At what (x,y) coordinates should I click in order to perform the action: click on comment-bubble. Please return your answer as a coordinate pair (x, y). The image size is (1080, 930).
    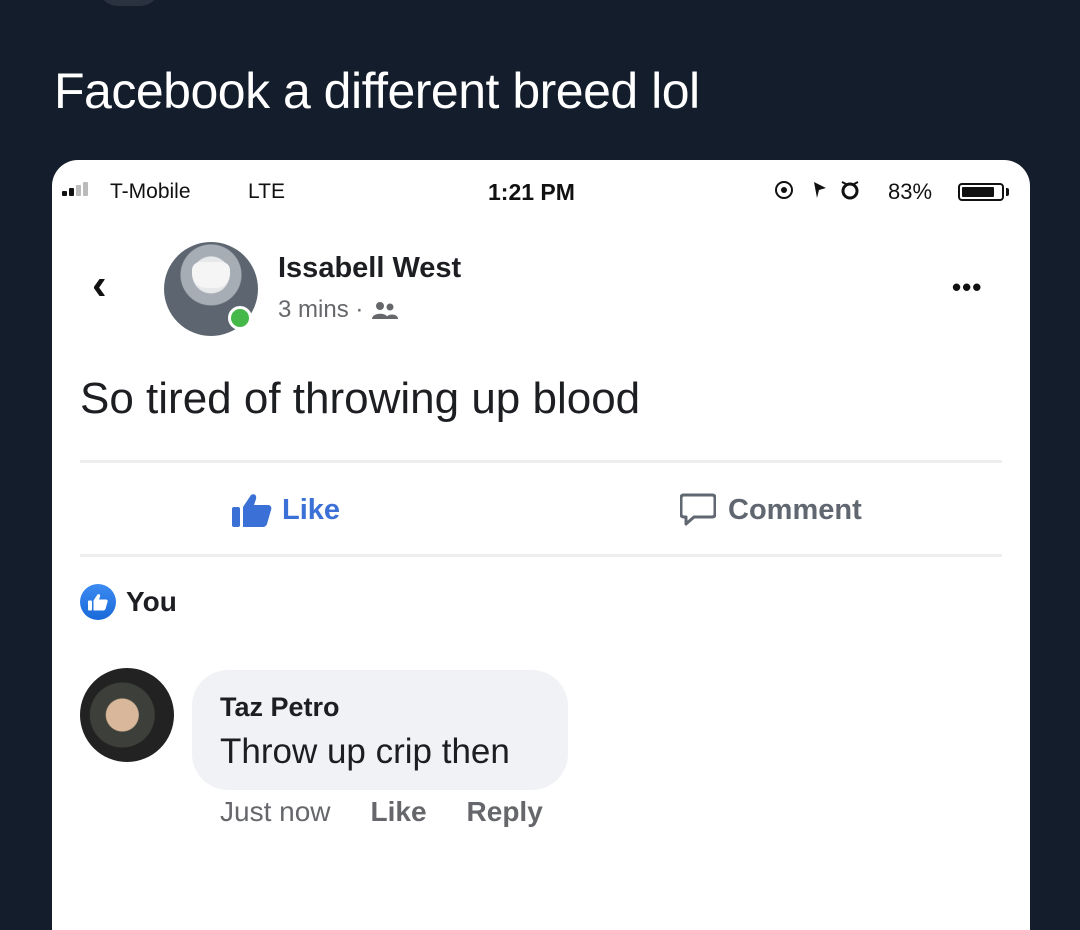
    Looking at the image, I should click on (380, 730).